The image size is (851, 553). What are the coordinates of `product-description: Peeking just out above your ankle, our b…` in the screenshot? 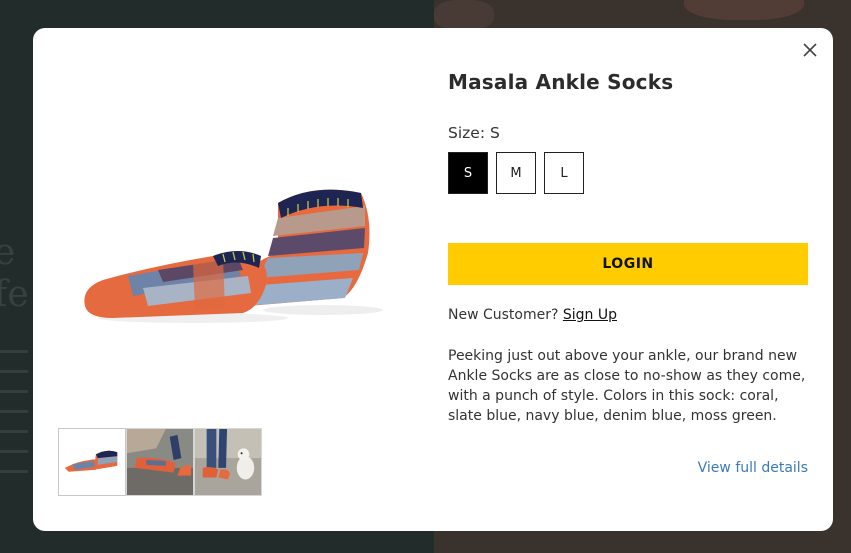 It's located at (627, 386).